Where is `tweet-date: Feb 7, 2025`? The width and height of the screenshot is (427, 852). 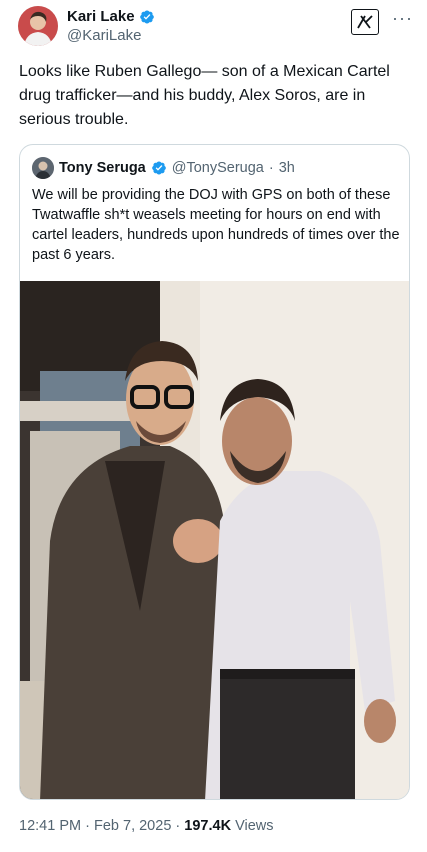
tweet-date: Feb 7, 2025 is located at coordinates (132, 826).